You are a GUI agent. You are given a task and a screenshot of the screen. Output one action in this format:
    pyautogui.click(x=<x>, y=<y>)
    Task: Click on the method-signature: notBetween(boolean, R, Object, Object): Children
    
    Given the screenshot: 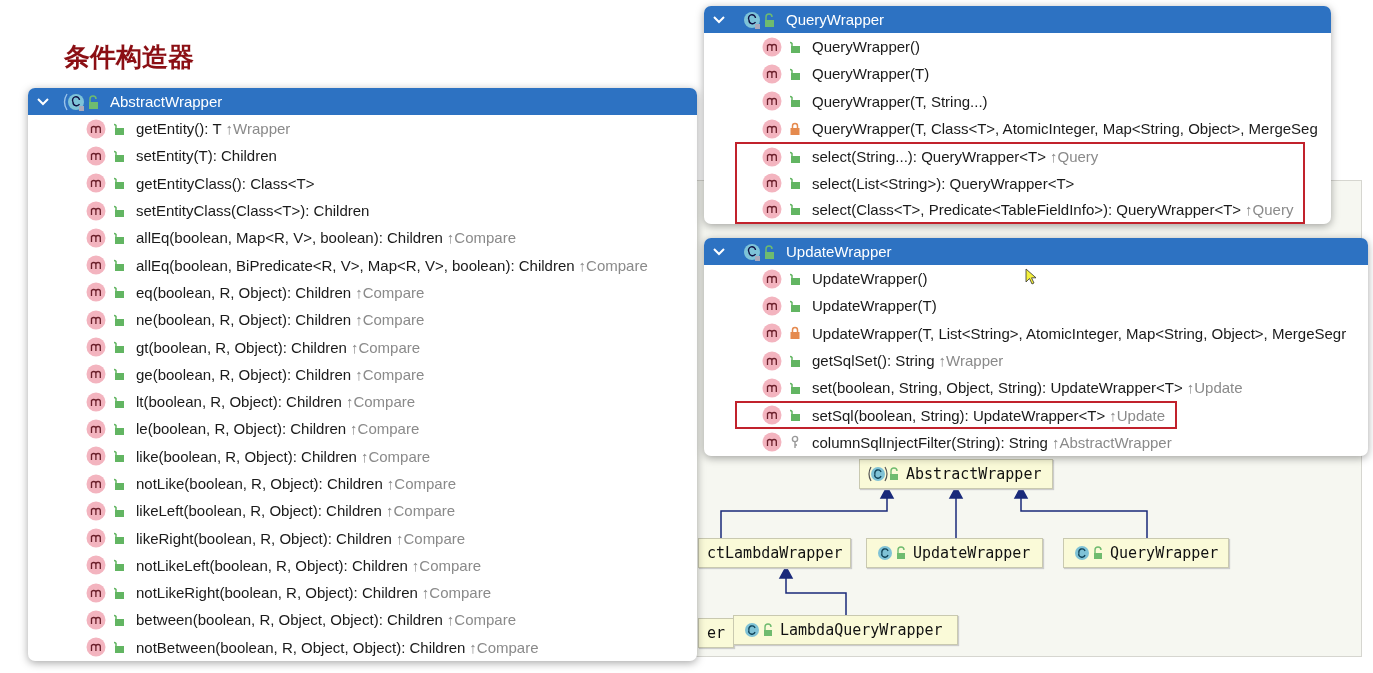 What is the action you would take?
    pyautogui.click(x=301, y=647)
    